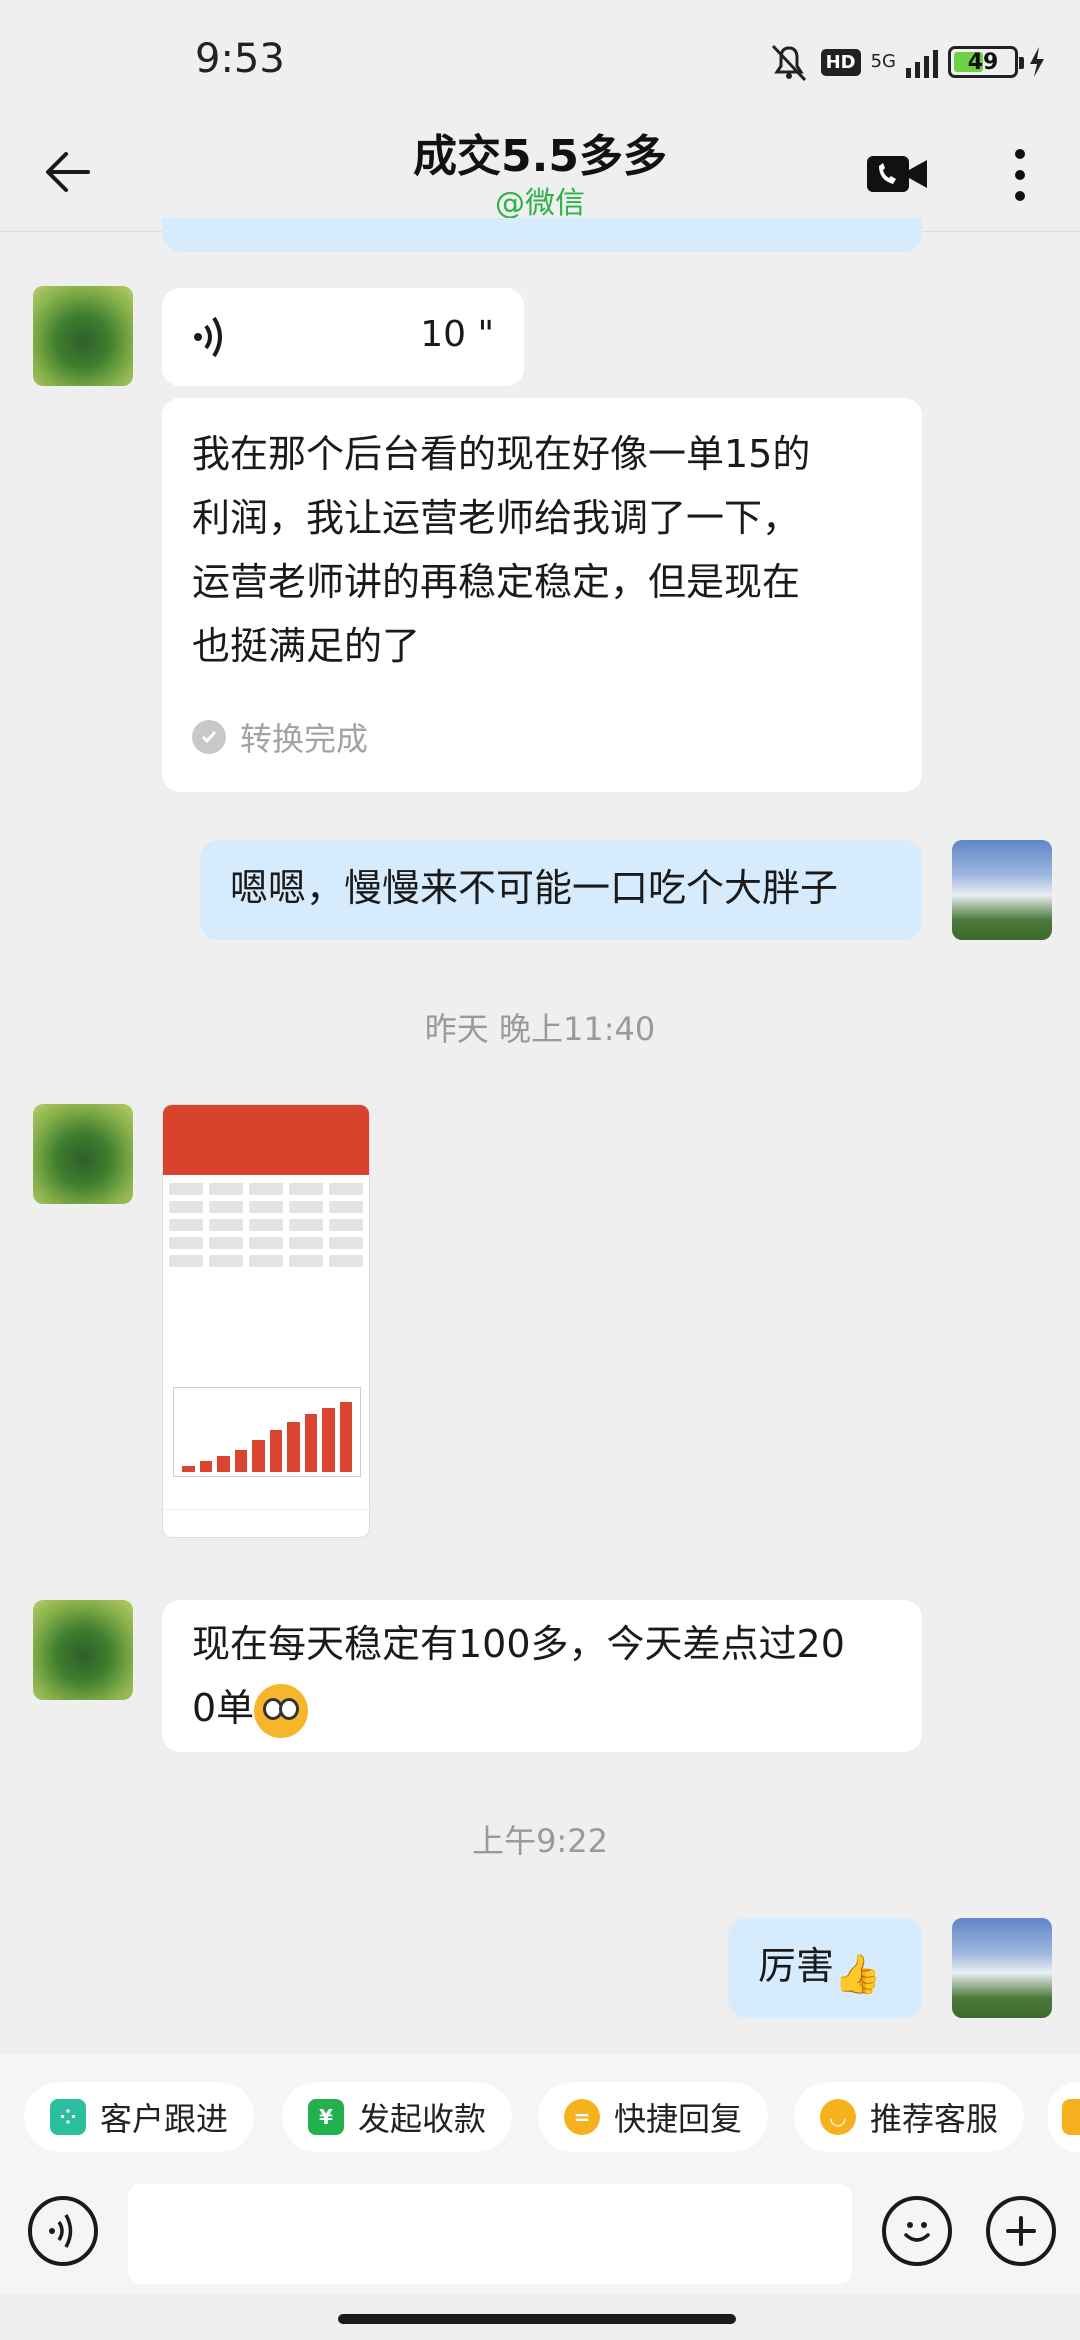  What do you see at coordinates (540, 1029) in the screenshot?
I see `timestamp: 昨天 晚上11:40` at bounding box center [540, 1029].